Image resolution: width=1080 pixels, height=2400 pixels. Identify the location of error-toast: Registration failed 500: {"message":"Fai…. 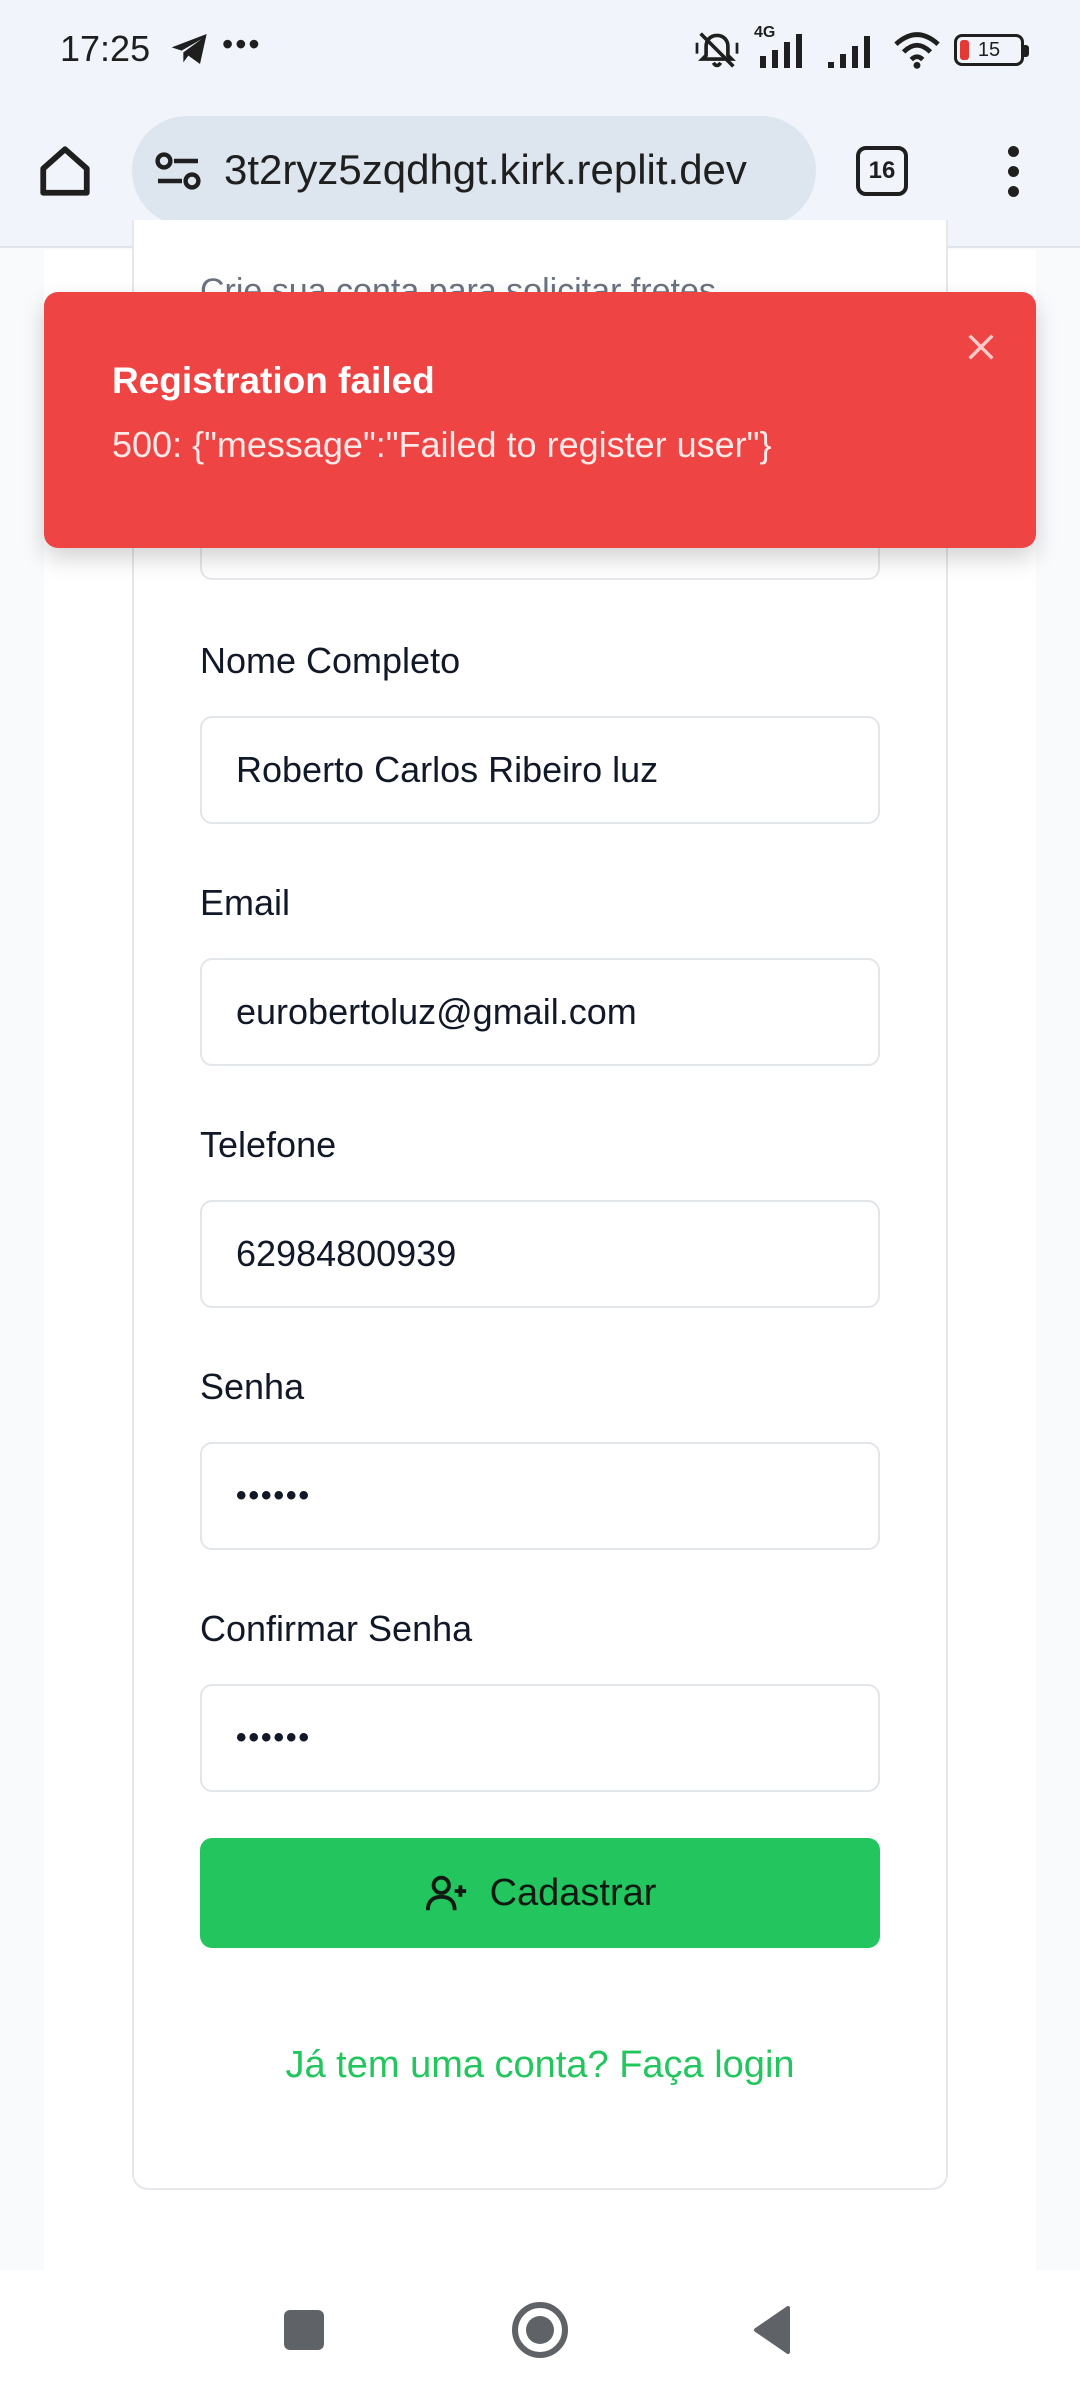
(540, 420).